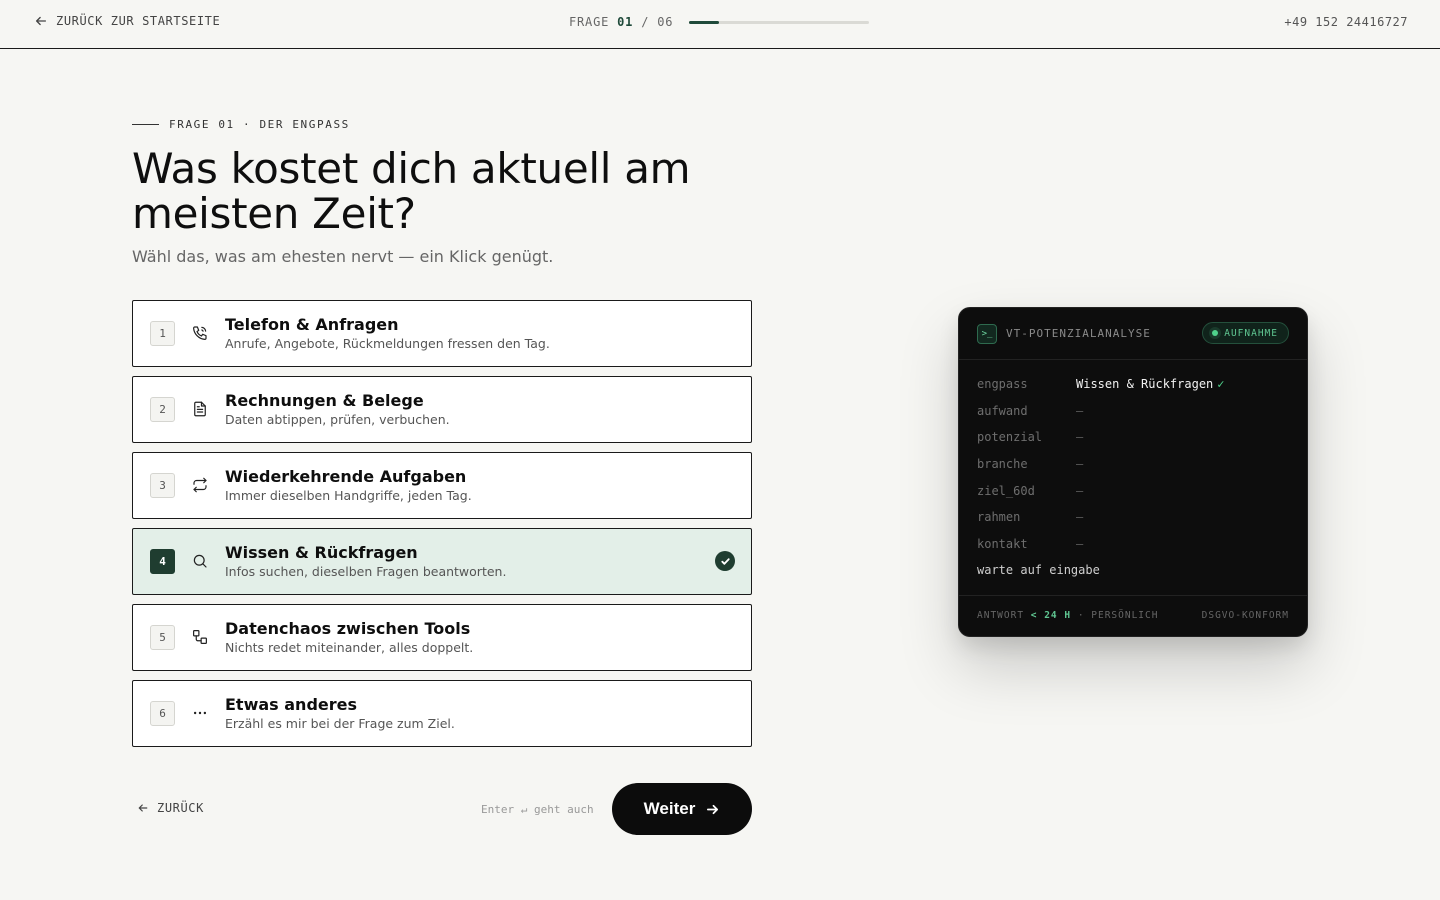  I want to click on terminal-row-engpass: engpass Wissen & Rückfragen ✓, so click(1101, 390).